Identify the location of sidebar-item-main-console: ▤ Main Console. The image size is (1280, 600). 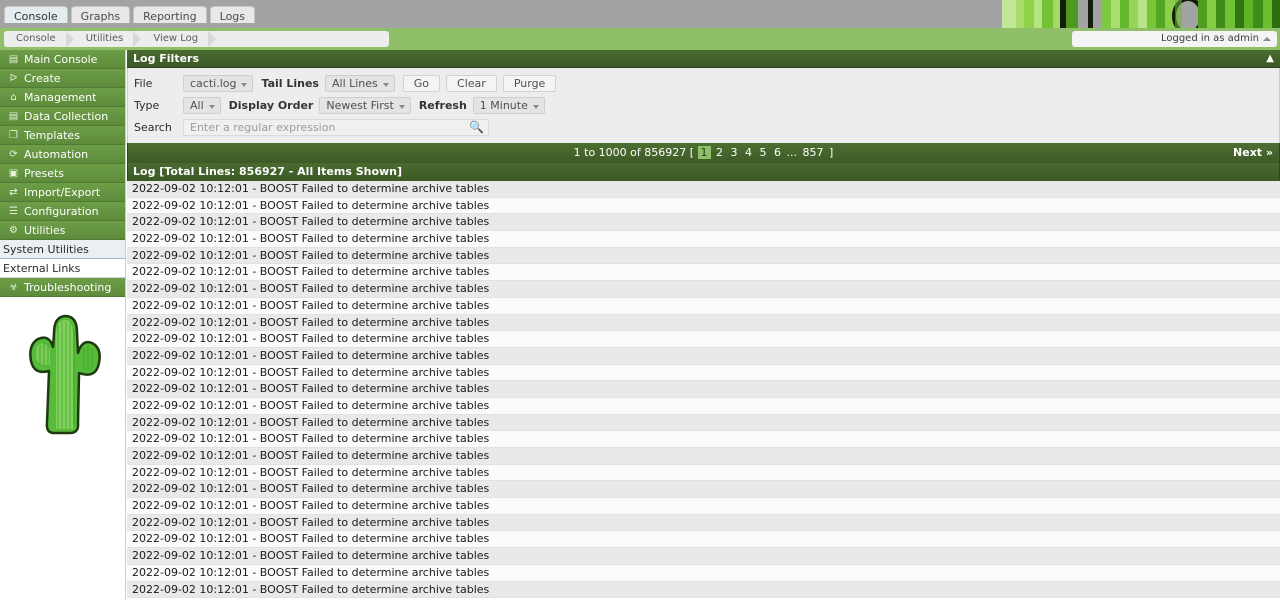
(62, 59).